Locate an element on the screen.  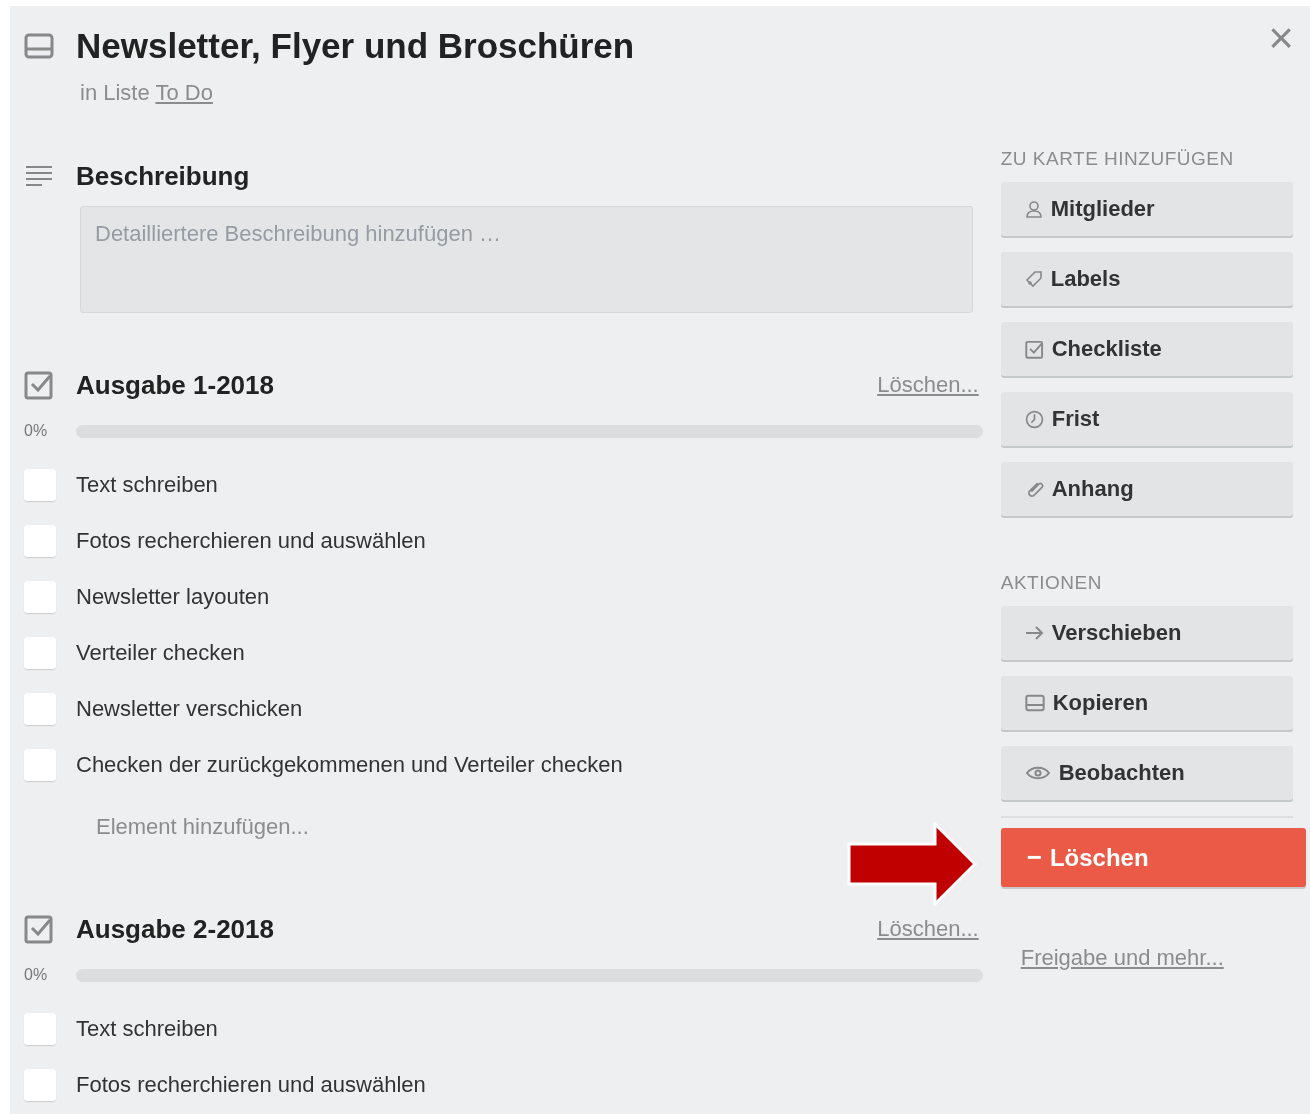
sidebar-button: Checkliste is located at coordinates (1146, 349).